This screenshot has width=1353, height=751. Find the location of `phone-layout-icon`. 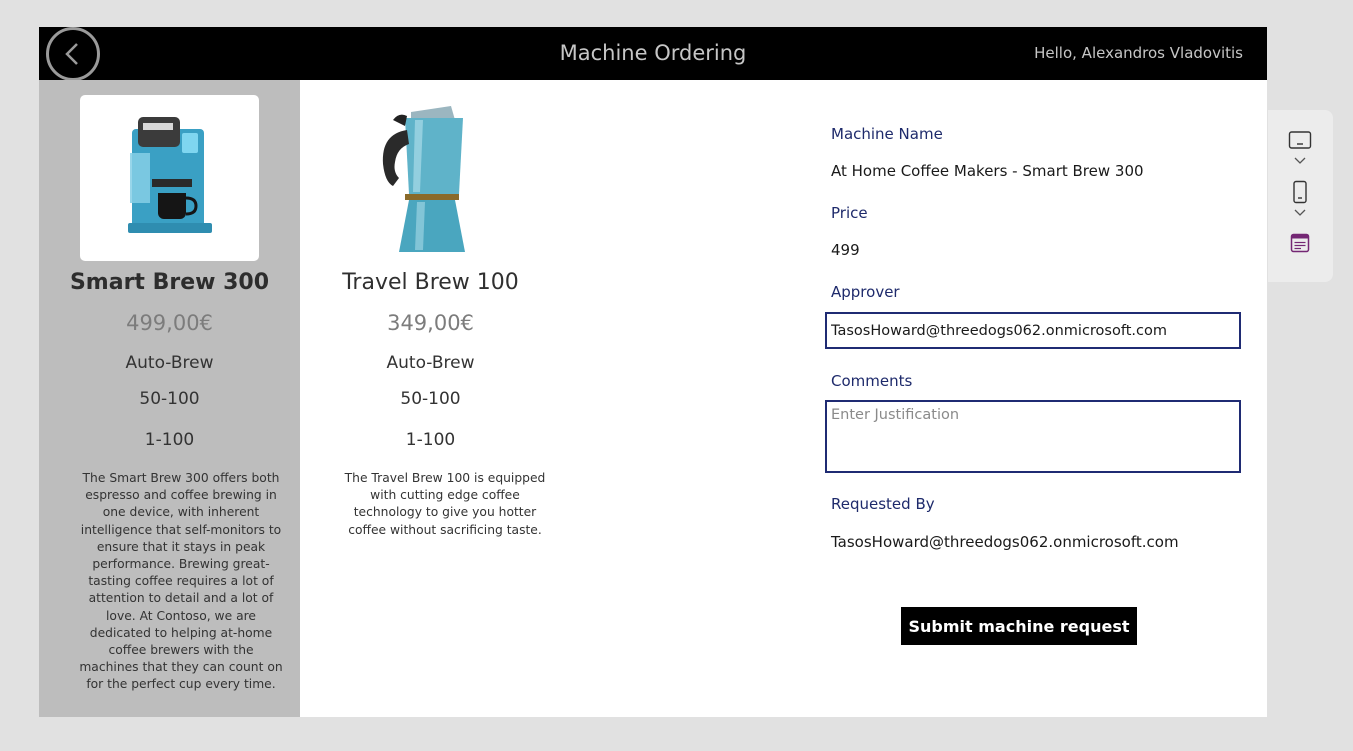

phone-layout-icon is located at coordinates (1300, 192).